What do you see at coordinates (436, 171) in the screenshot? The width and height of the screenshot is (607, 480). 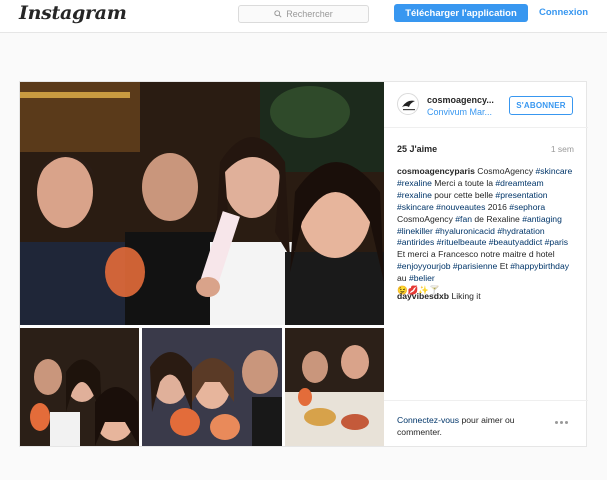 I see `caption-author: cosmoagencyparis` at bounding box center [436, 171].